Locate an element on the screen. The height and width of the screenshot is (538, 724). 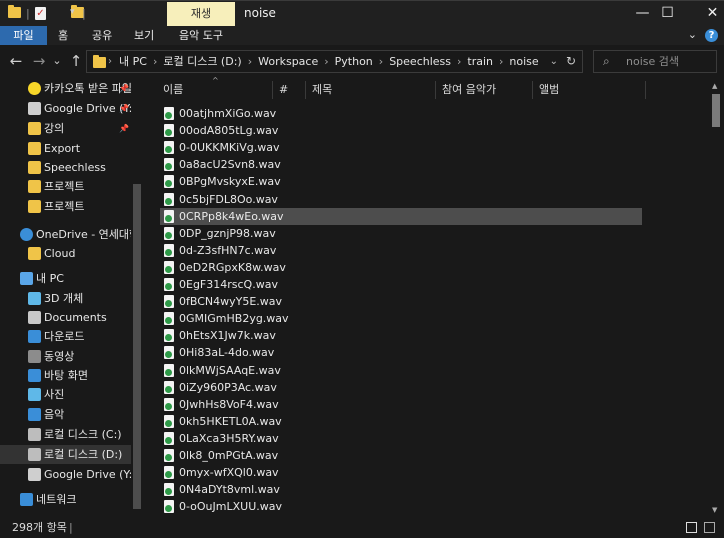
file-row: 0CRPp8k4wEo.wav is located at coordinates (401, 216).